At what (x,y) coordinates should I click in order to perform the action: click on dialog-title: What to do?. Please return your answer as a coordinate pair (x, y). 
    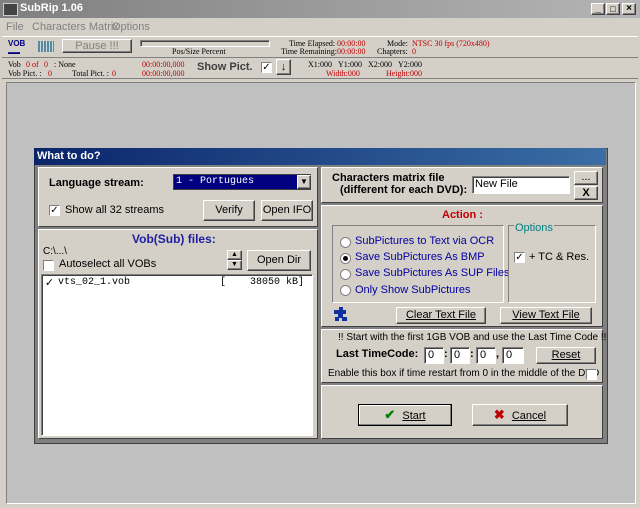
    Looking at the image, I should click on (69, 156).